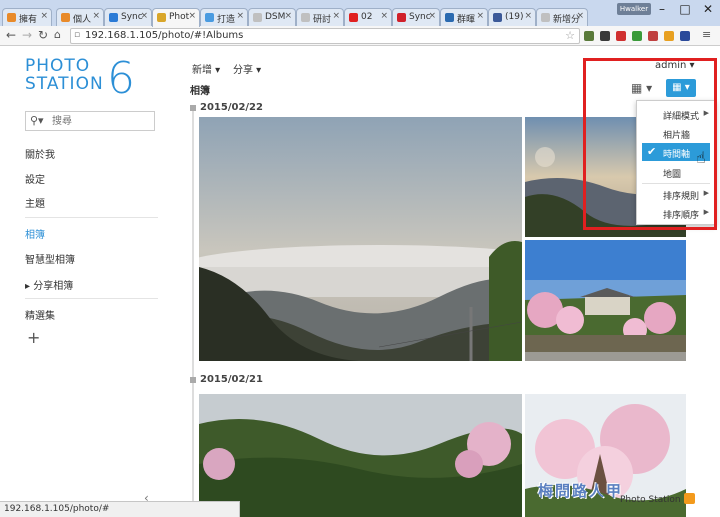 The image size is (720, 517). Describe the element at coordinates (653, 36) in the screenshot. I see `gmail-icon` at that location.